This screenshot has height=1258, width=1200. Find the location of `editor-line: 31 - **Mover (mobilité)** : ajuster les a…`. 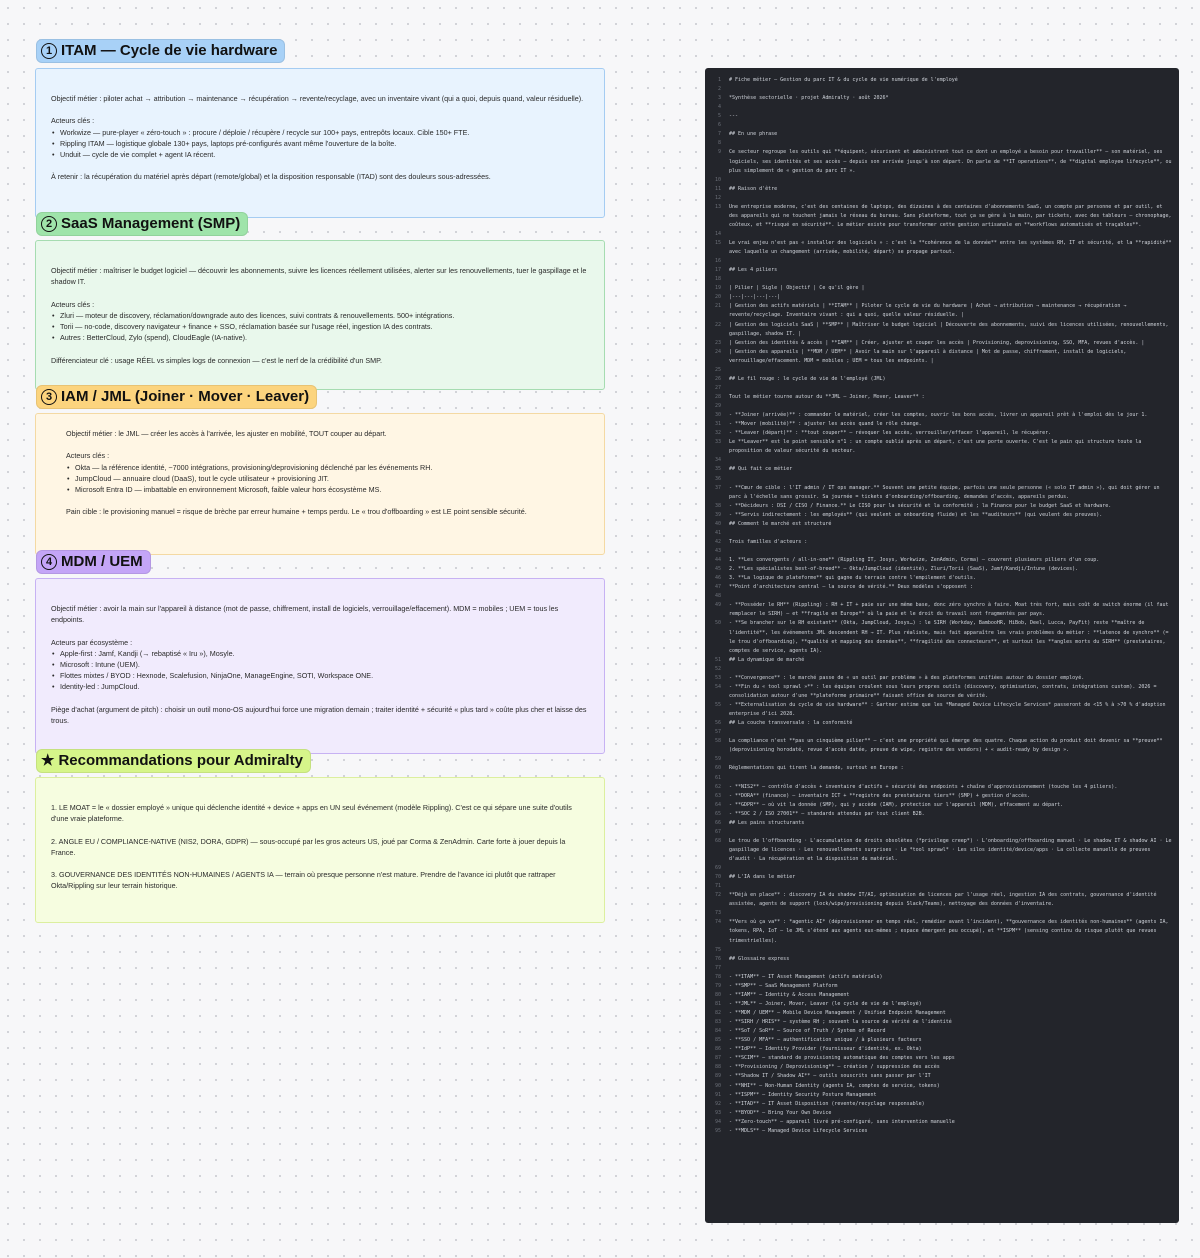

editor-line: 31 - **Mover (mobilité)** : ajuster les a… is located at coordinates (942, 424).